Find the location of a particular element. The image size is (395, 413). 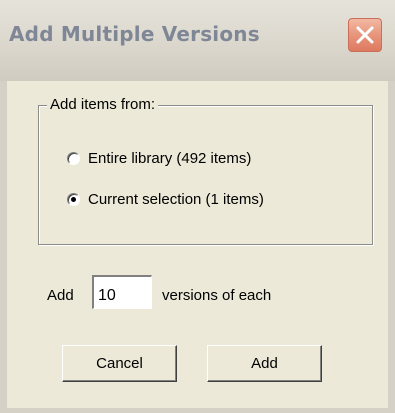

cancel-button: Cancel is located at coordinates (119, 363).